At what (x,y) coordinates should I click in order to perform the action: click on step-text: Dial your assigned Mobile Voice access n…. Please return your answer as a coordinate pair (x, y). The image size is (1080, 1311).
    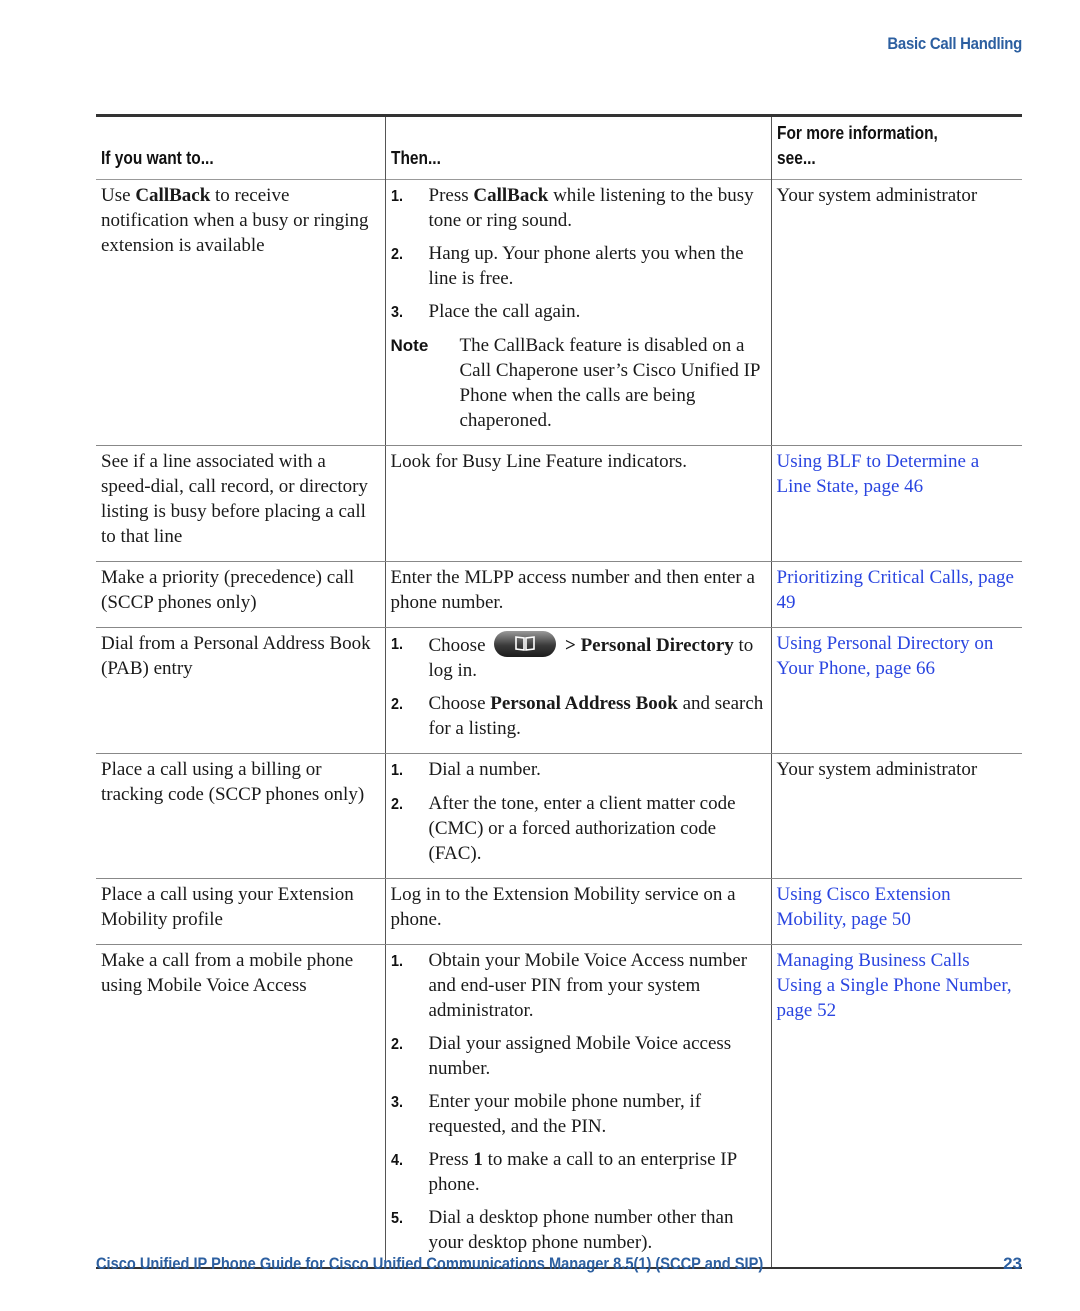
    Looking at the image, I should click on (597, 1056).